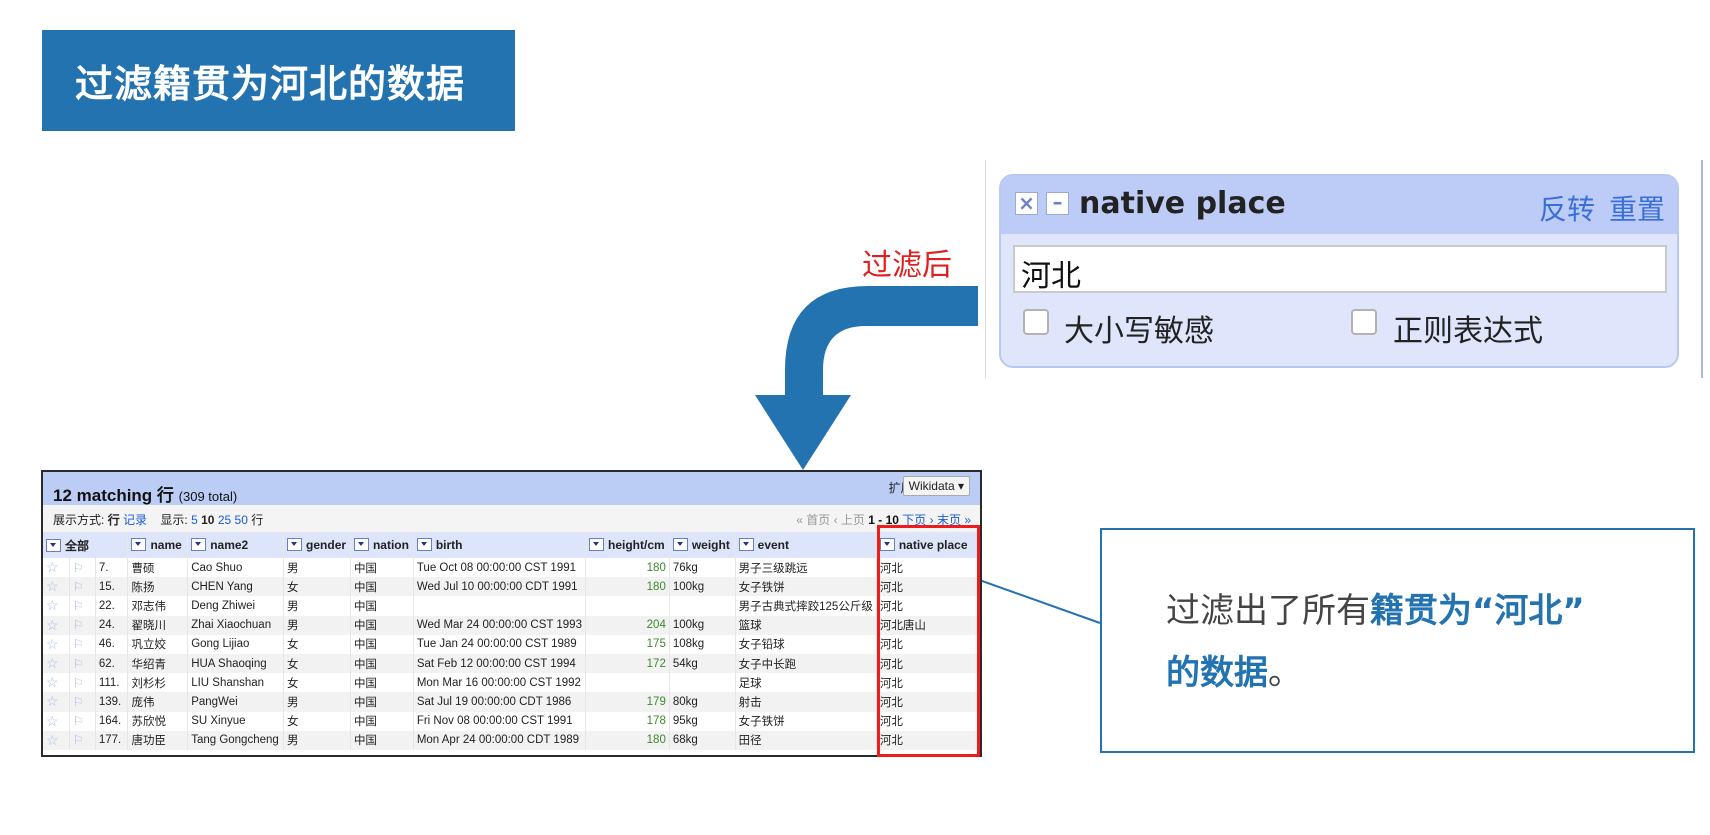 Image resolution: width=1710 pixels, height=835 pixels. I want to click on cell-birth: Fri Nov 08 00:00:00 CST 1991, so click(499, 721).